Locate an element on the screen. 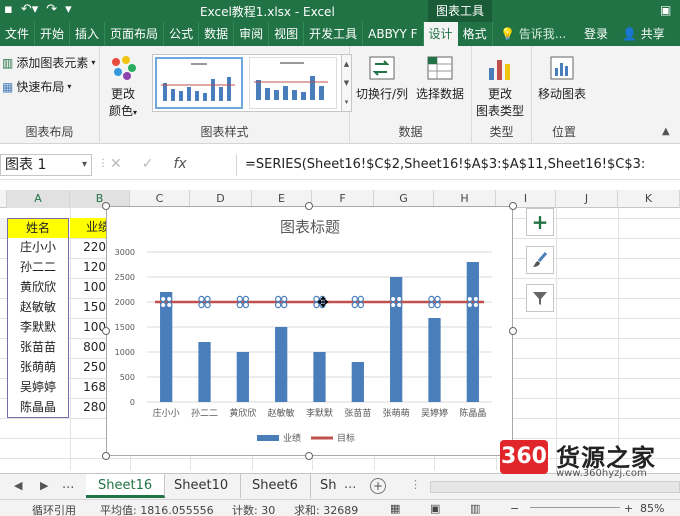 The image size is (680, 516). column-header-j: J is located at coordinates (587, 199).